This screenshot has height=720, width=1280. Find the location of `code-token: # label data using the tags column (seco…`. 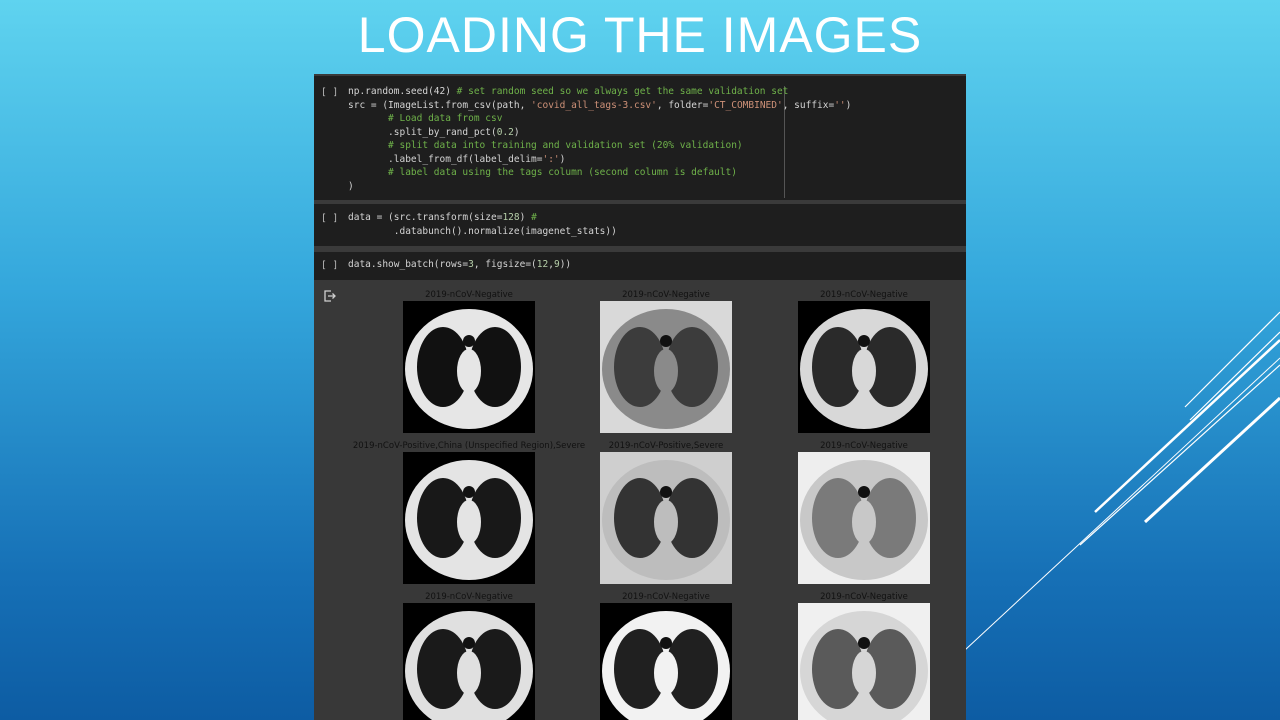

code-token: # label data using the tags column (seco… is located at coordinates (562, 172).